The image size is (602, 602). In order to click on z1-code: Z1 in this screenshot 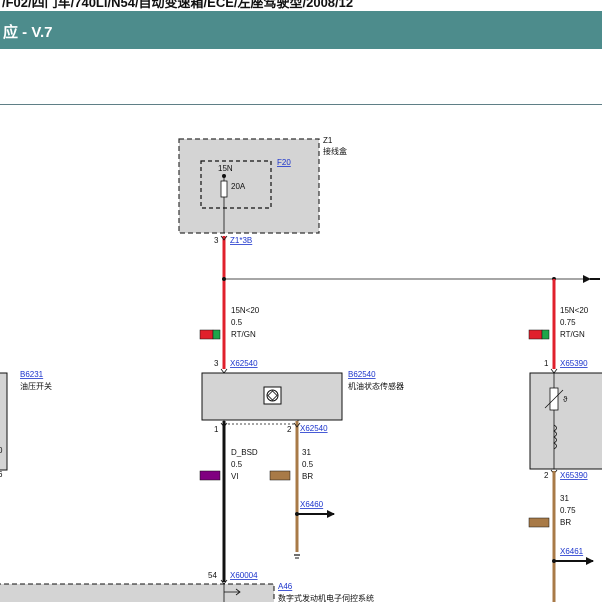, I will do `click(328, 140)`.